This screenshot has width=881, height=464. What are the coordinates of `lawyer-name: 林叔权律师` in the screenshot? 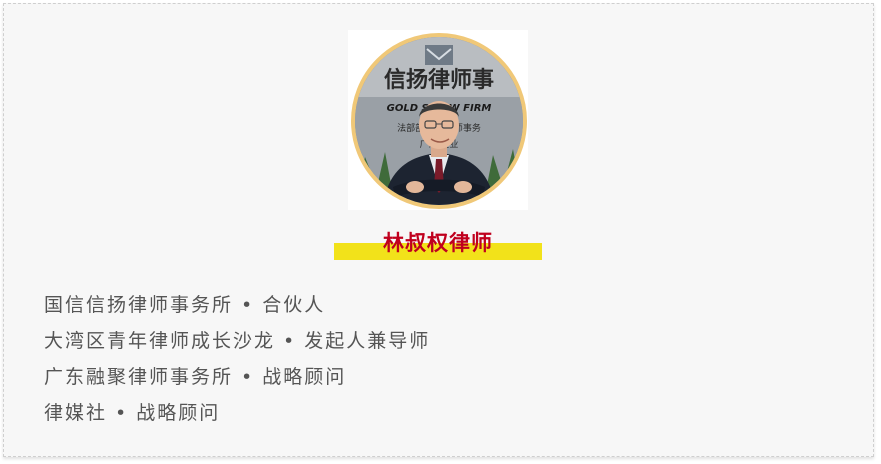 It's located at (438, 242).